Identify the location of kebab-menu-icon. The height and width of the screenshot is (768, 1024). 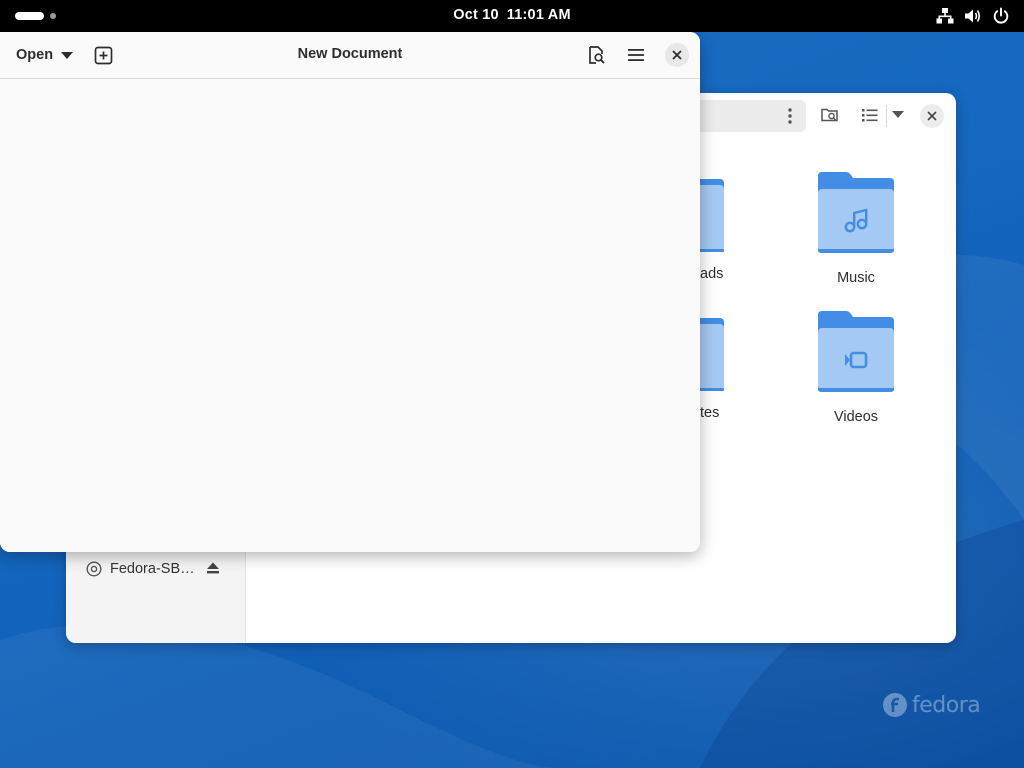
(790, 116).